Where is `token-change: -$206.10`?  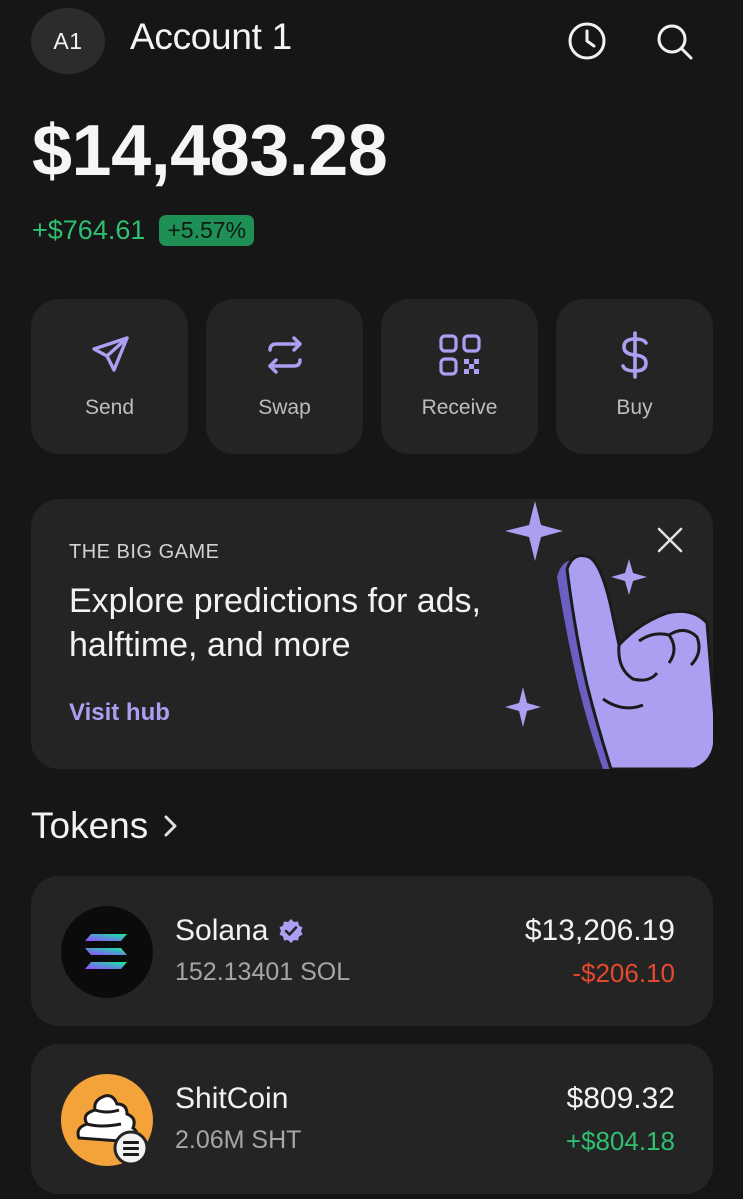
token-change: -$206.10 is located at coordinates (623, 973).